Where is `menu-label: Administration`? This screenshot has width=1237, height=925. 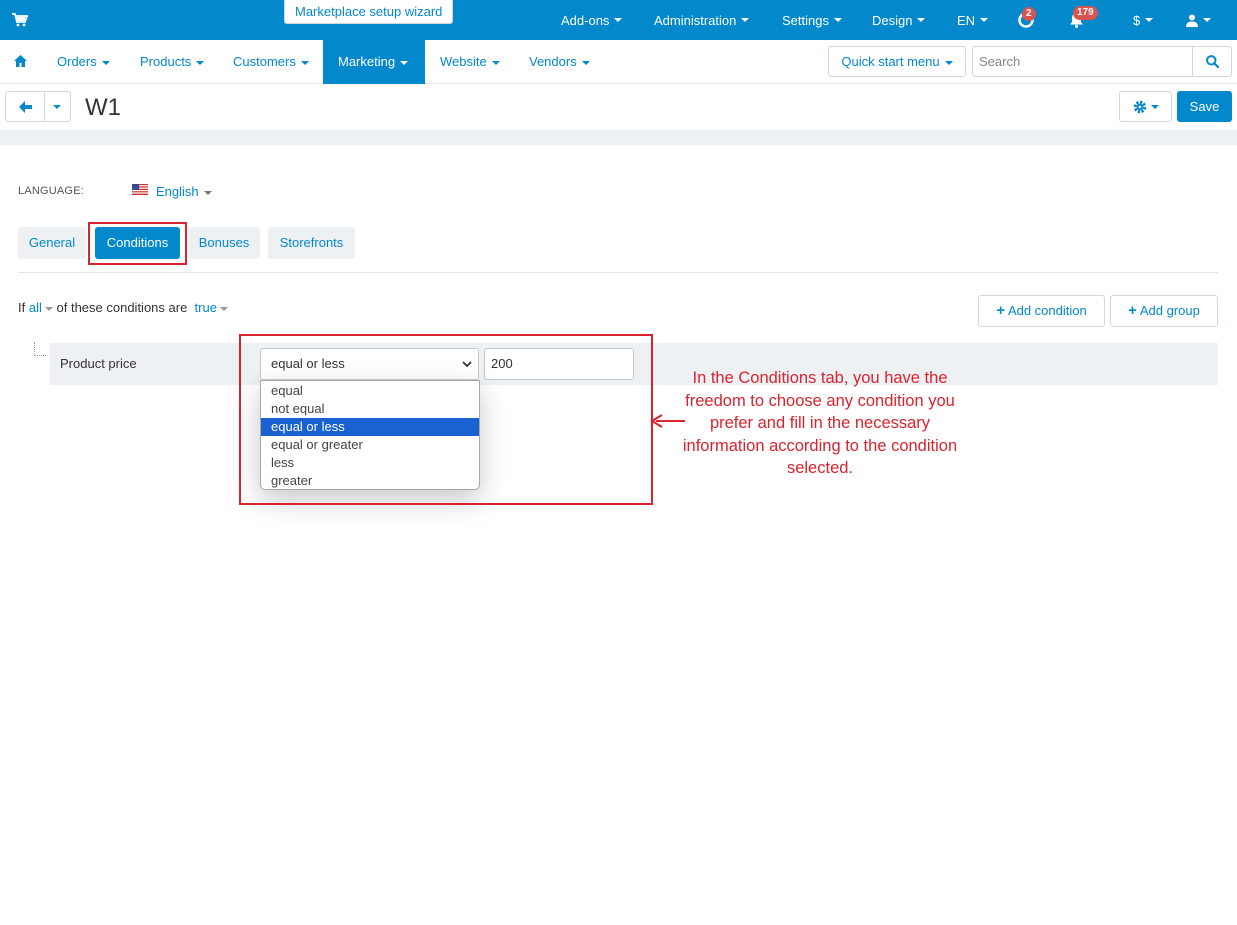 menu-label: Administration is located at coordinates (695, 20).